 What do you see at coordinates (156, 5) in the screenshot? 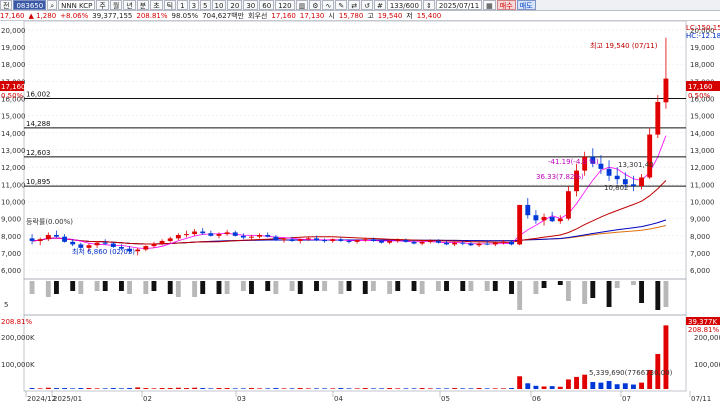
I see `period-button-second: 초` at bounding box center [156, 5].